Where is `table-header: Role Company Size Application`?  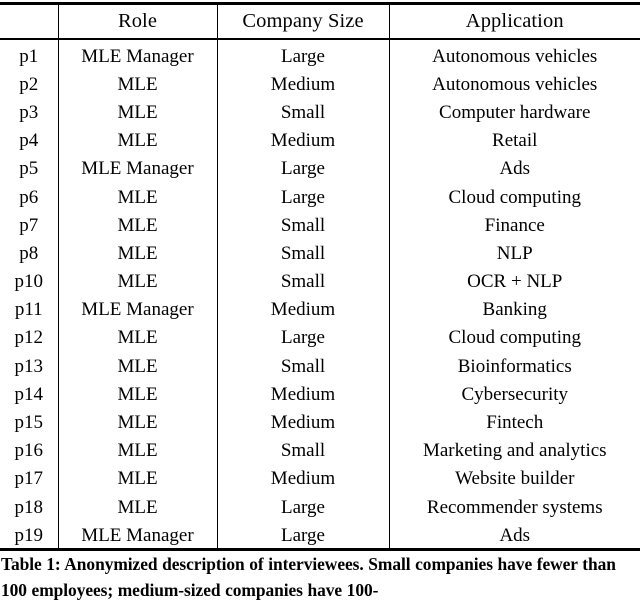 table-header: Role Company Size Application is located at coordinates (320, 21).